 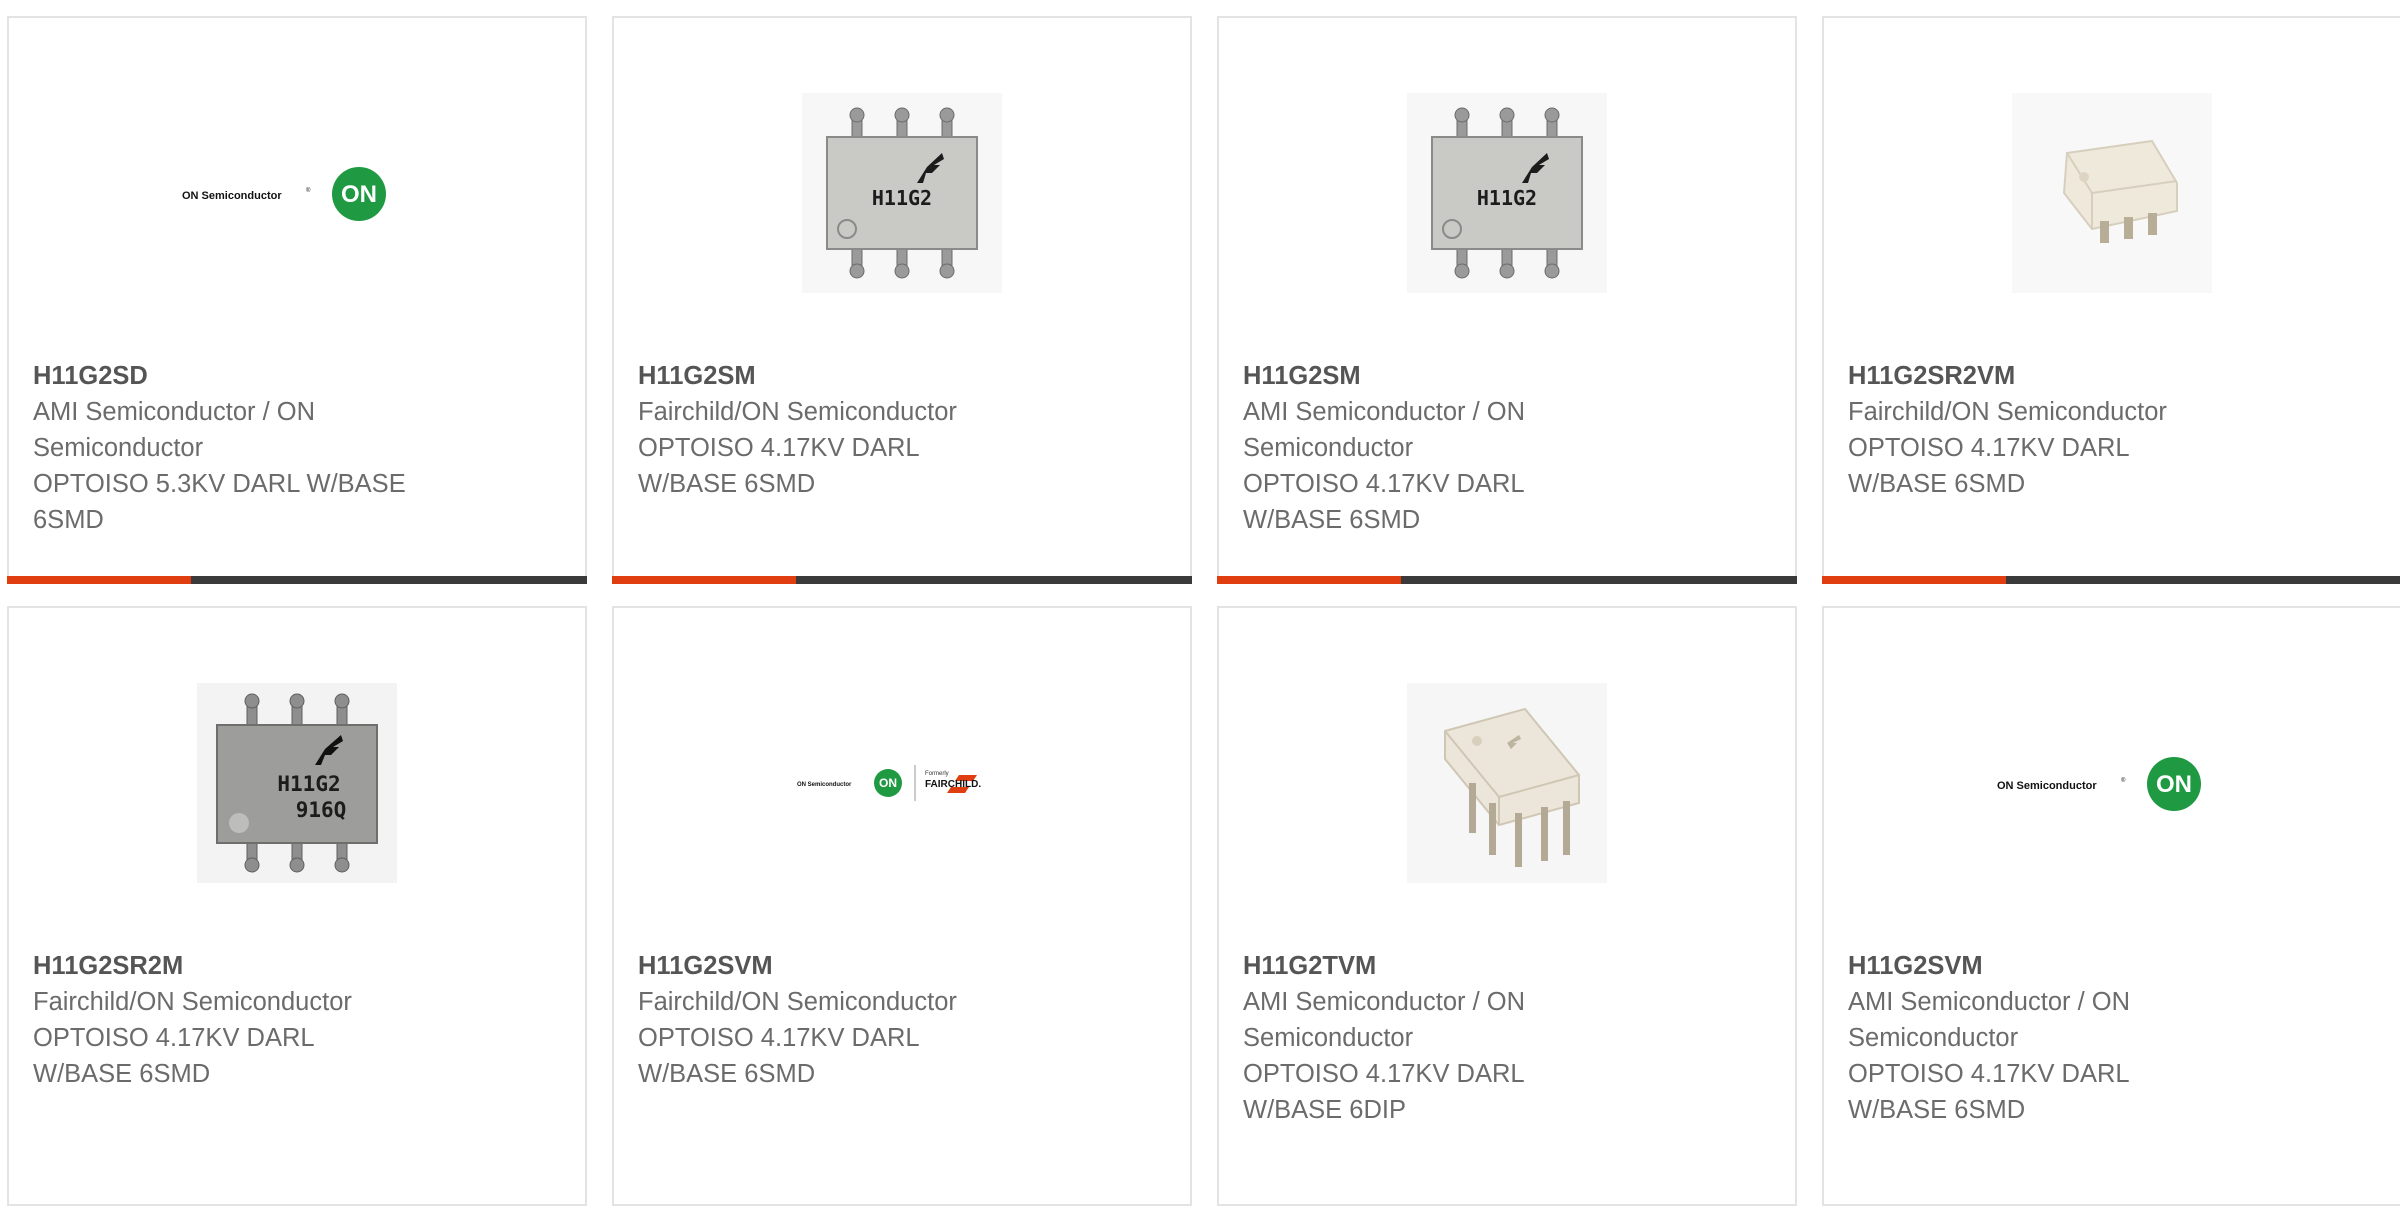 What do you see at coordinates (1453, 966) in the screenshot?
I see `part-number: H11G2TVM` at bounding box center [1453, 966].